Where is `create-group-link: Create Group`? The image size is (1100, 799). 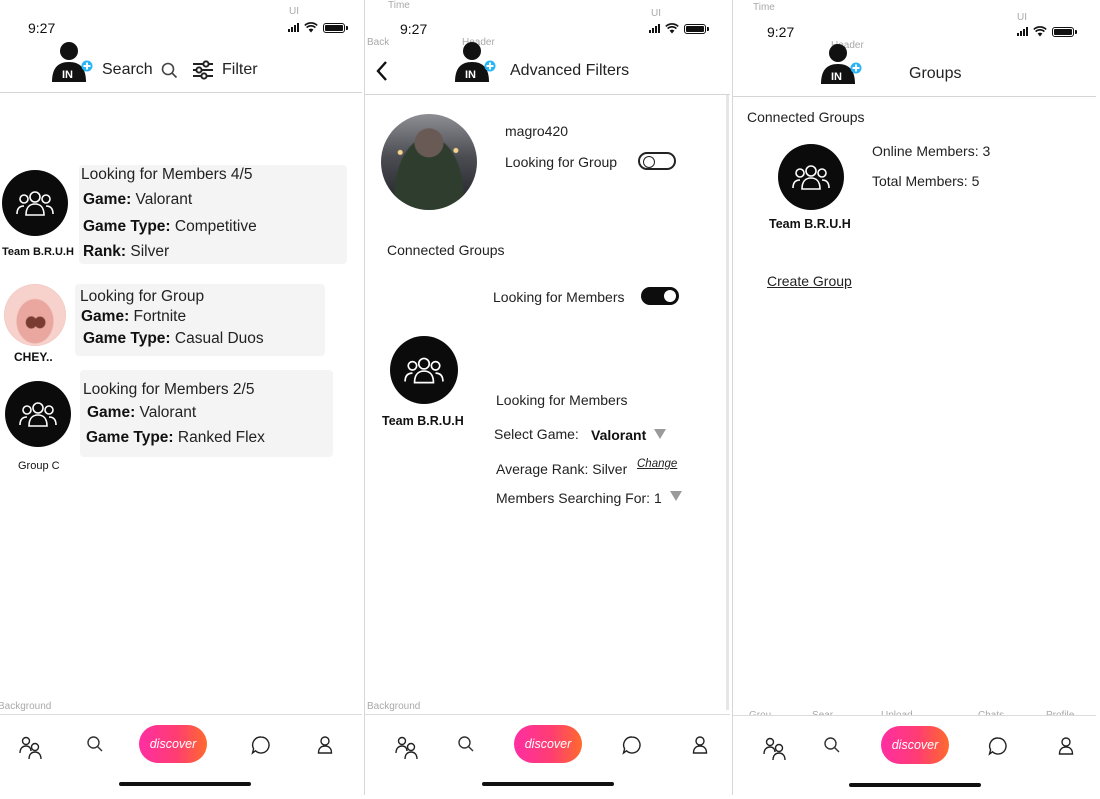
create-group-link: Create Group is located at coordinates (809, 281).